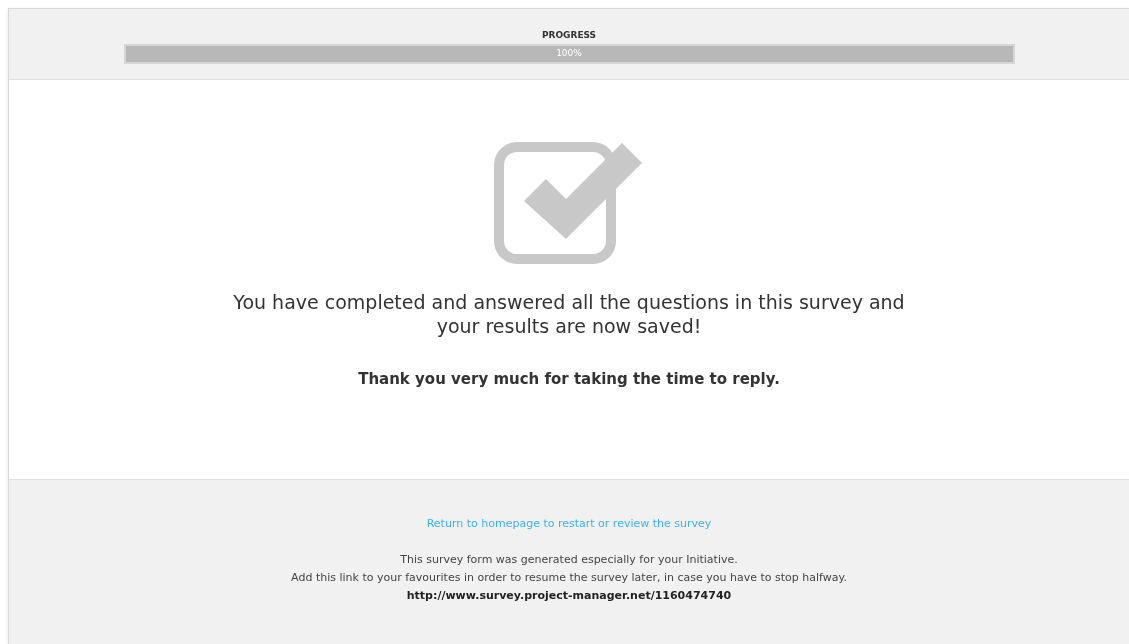 Image resolution: width=1129 pixels, height=644 pixels. What do you see at coordinates (569, 379) in the screenshot?
I see `thank-you-message: Thank you very much for taking the time to reply.` at bounding box center [569, 379].